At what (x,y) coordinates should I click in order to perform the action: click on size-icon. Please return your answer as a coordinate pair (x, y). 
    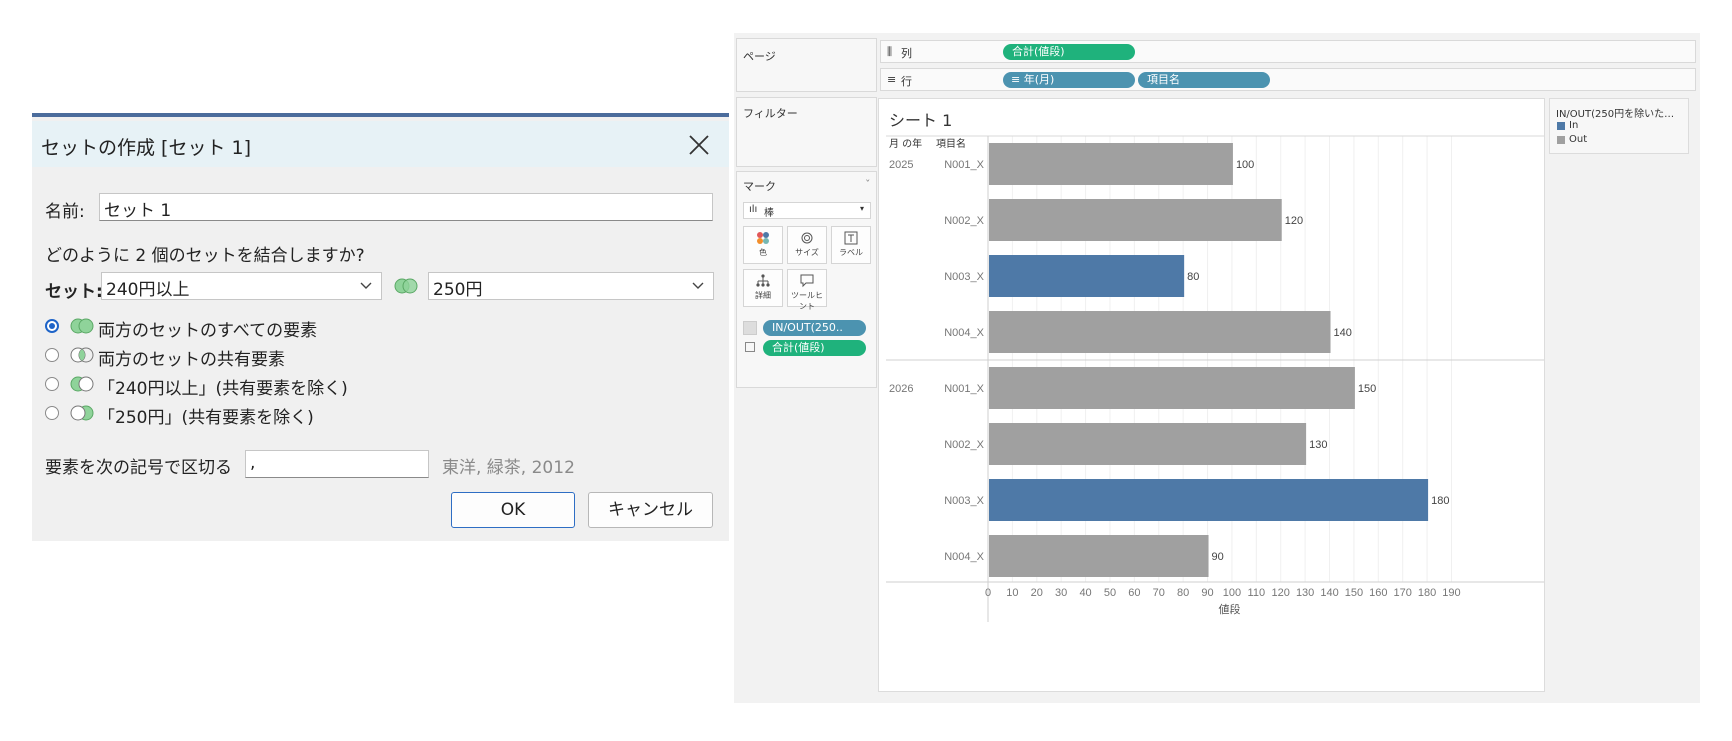
    Looking at the image, I should click on (807, 238).